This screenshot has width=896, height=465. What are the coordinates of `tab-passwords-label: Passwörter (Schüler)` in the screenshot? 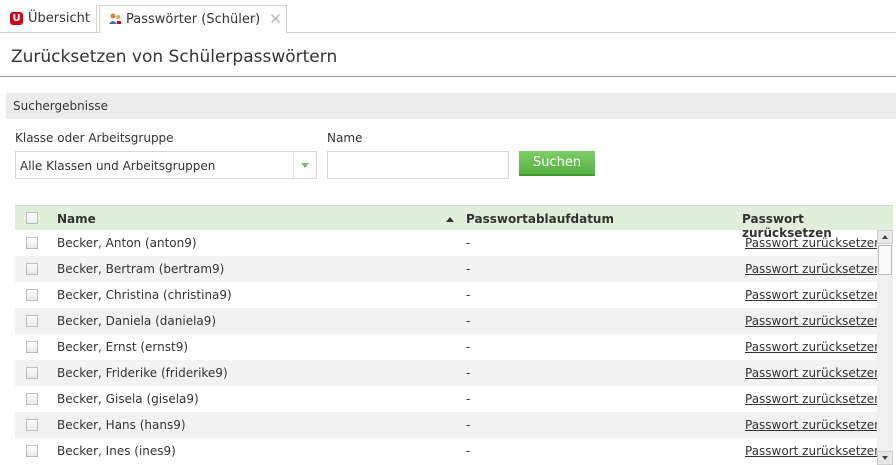 It's located at (193, 19).